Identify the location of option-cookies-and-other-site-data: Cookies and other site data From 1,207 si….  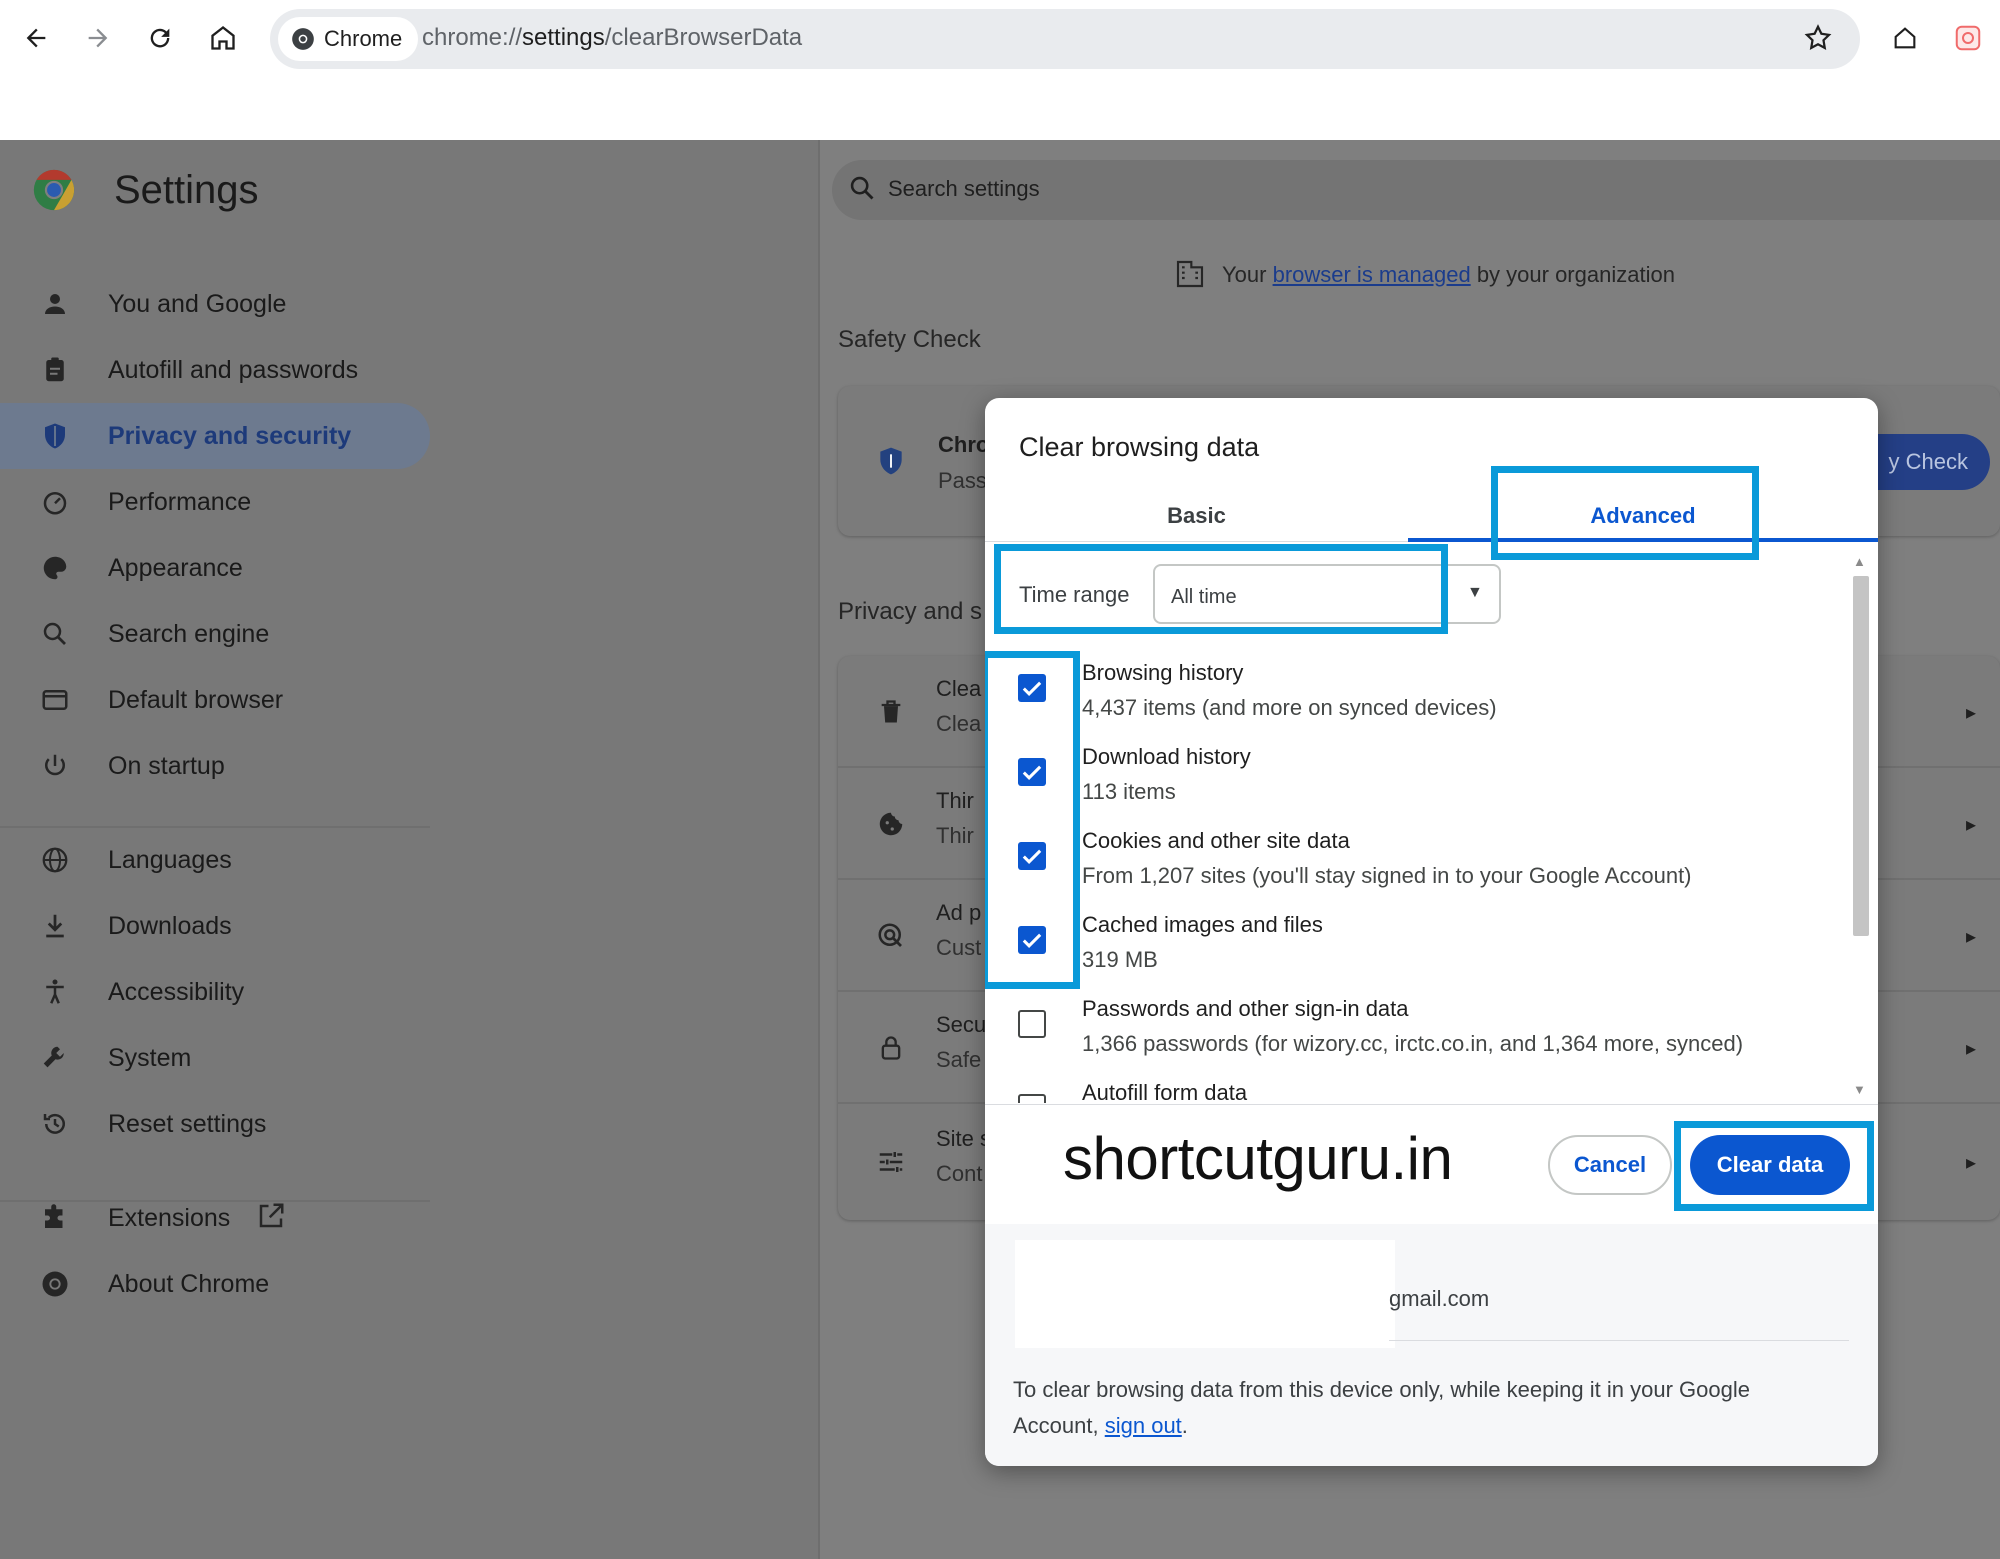
(1415, 862).